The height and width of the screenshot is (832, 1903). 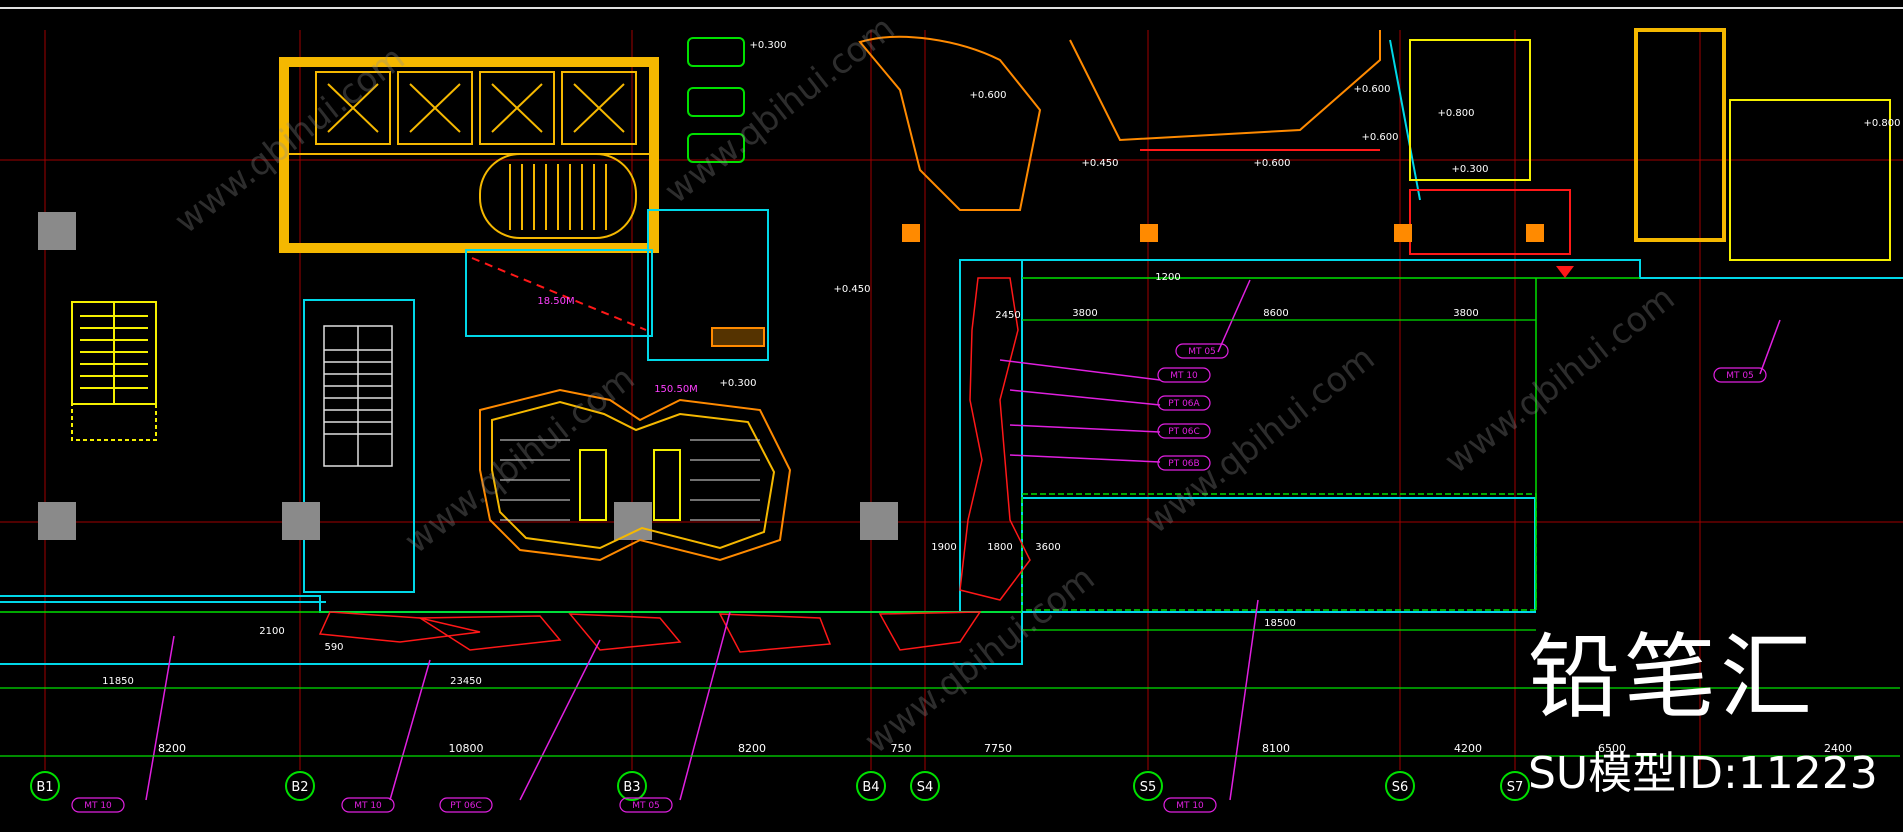 I want to click on overall-dimension: 3600, so click(x=1047, y=547).